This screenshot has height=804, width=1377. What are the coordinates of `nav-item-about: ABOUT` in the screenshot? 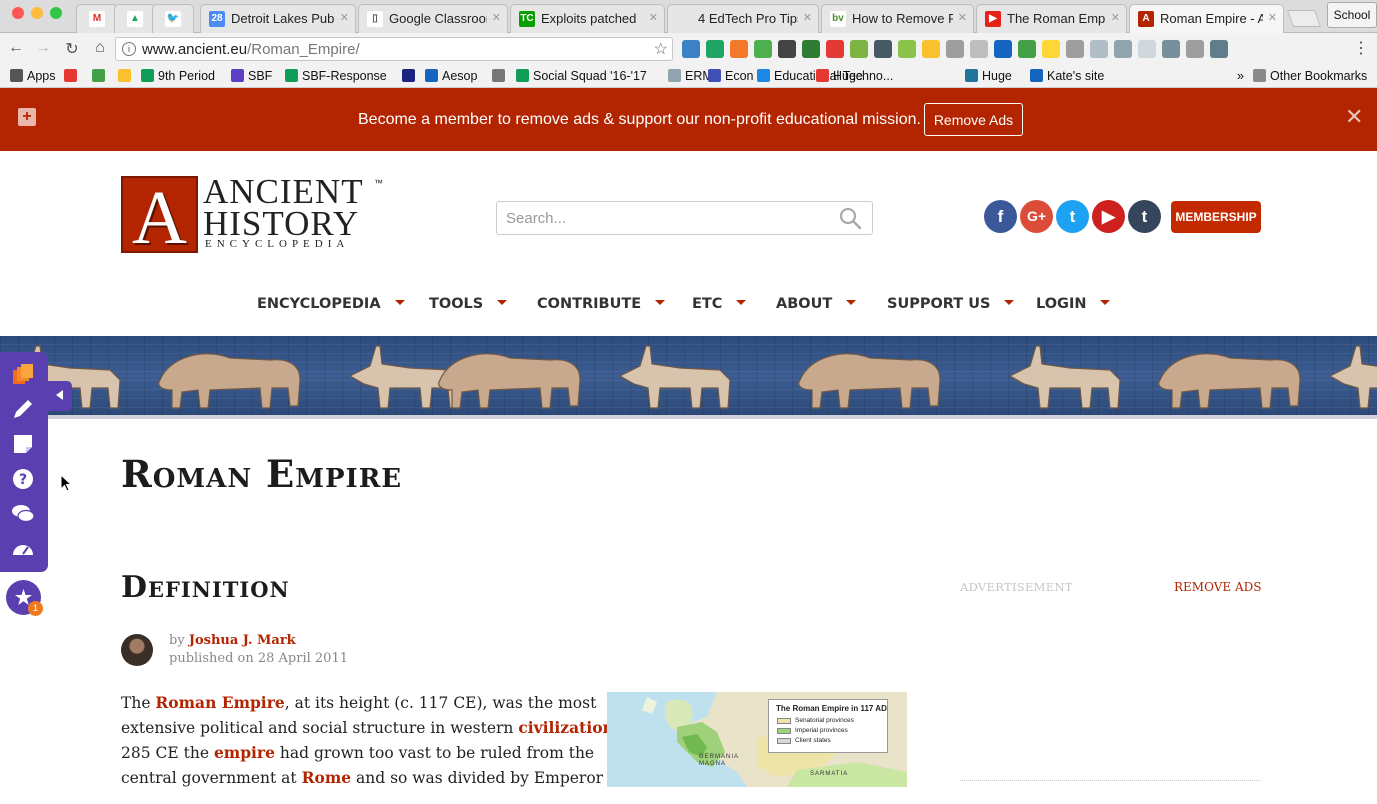 It's located at (816, 304).